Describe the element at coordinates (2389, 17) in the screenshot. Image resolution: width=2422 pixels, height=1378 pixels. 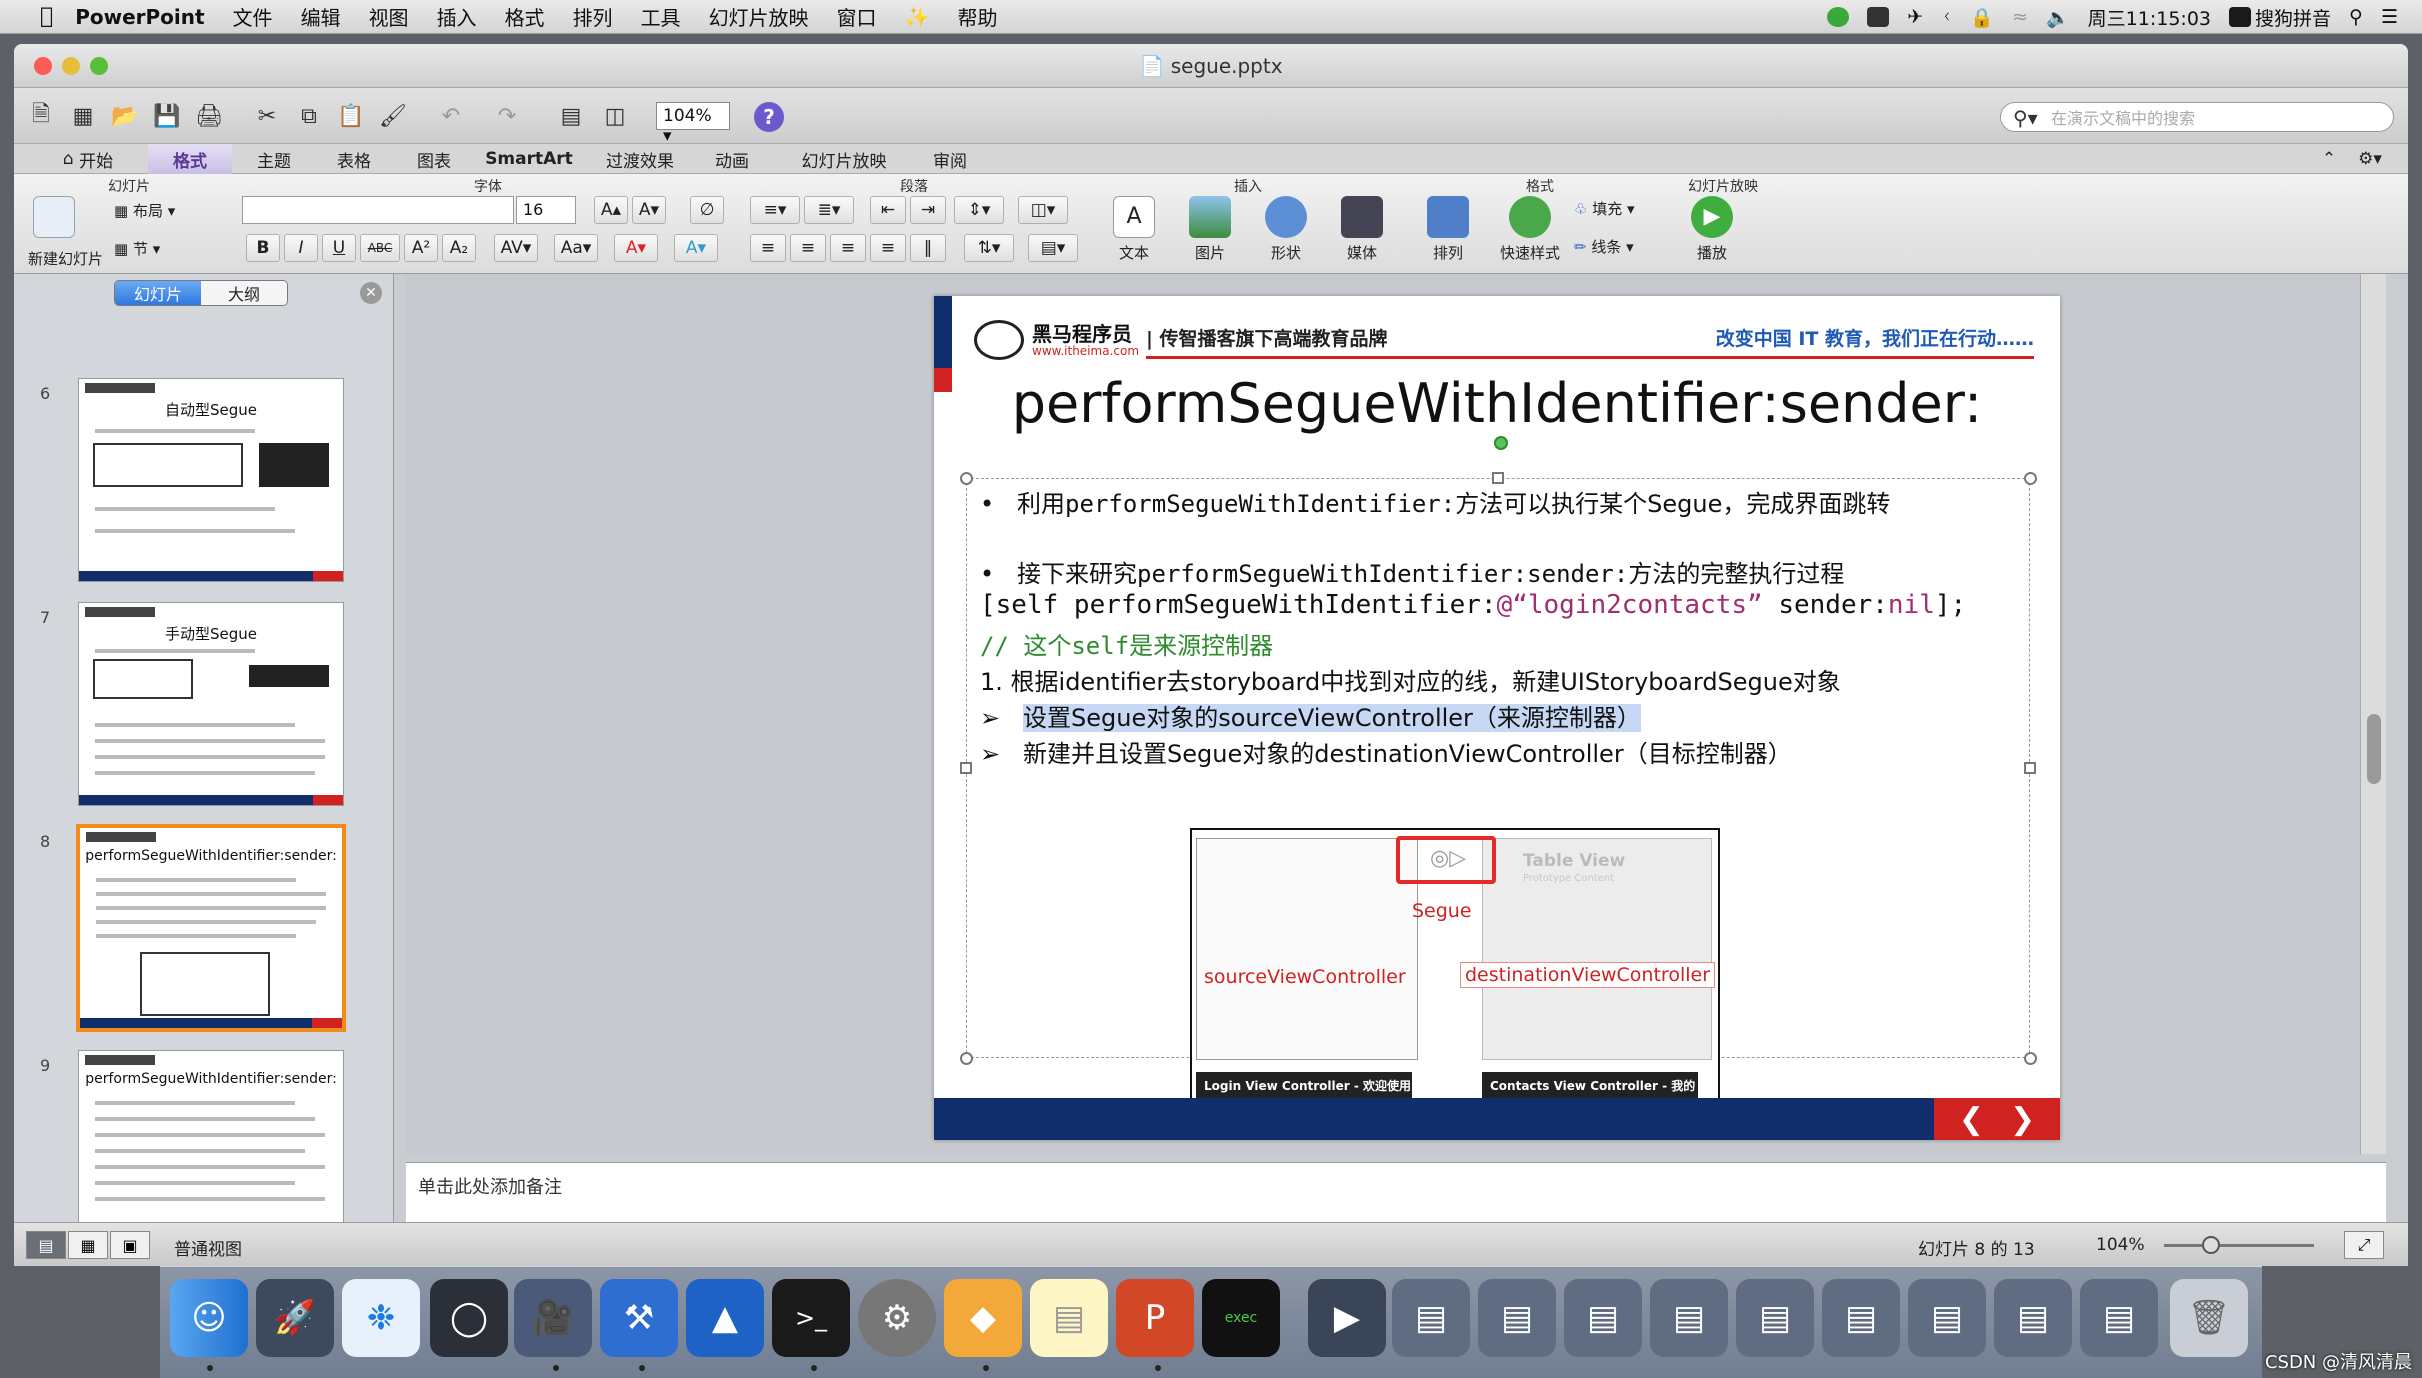
I see `notification-center-icon: ☰` at that location.